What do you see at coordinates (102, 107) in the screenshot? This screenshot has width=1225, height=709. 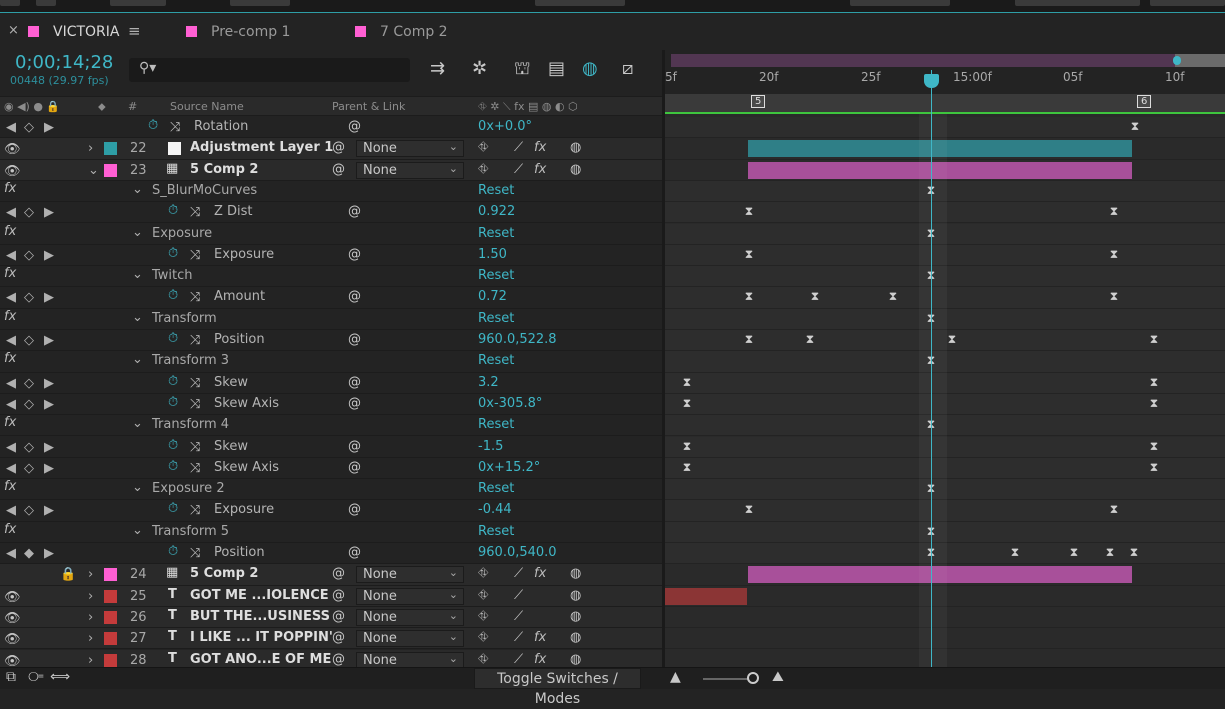 I see `label-tag-icon: ⬥` at bounding box center [102, 107].